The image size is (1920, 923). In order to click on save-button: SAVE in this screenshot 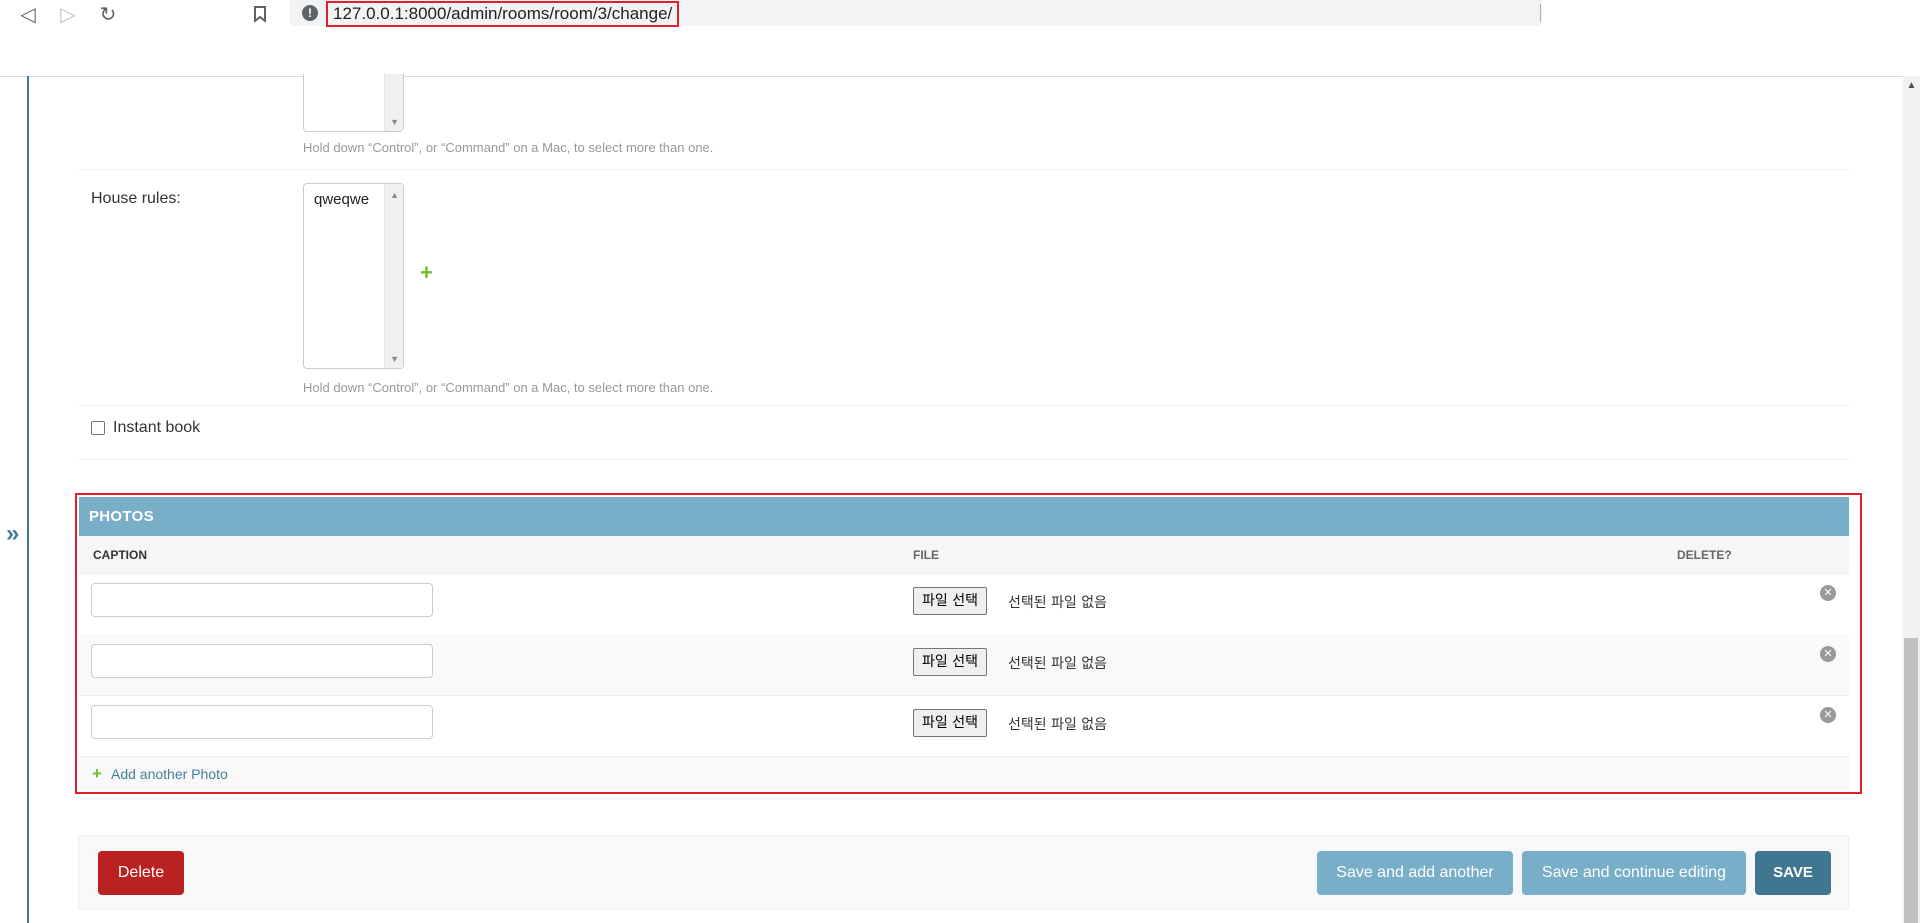, I will do `click(1793, 873)`.